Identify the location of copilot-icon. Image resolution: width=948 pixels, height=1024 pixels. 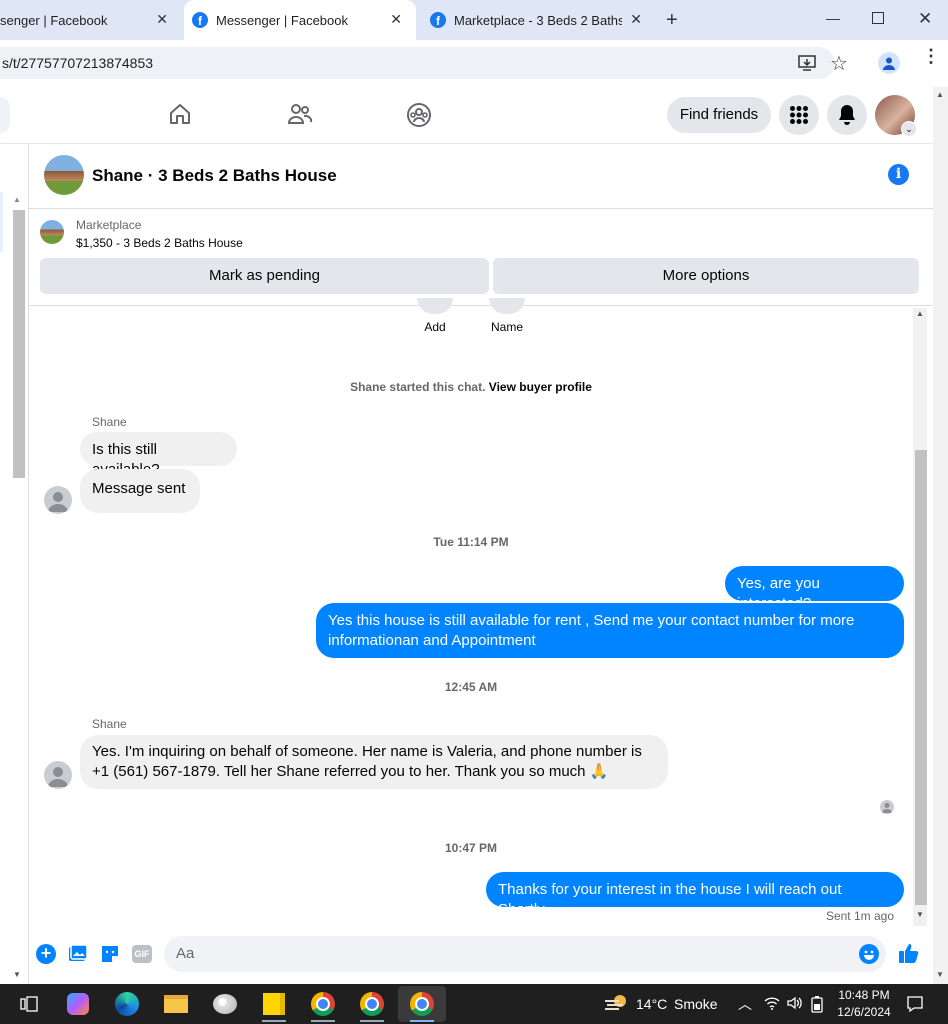
(78, 1004).